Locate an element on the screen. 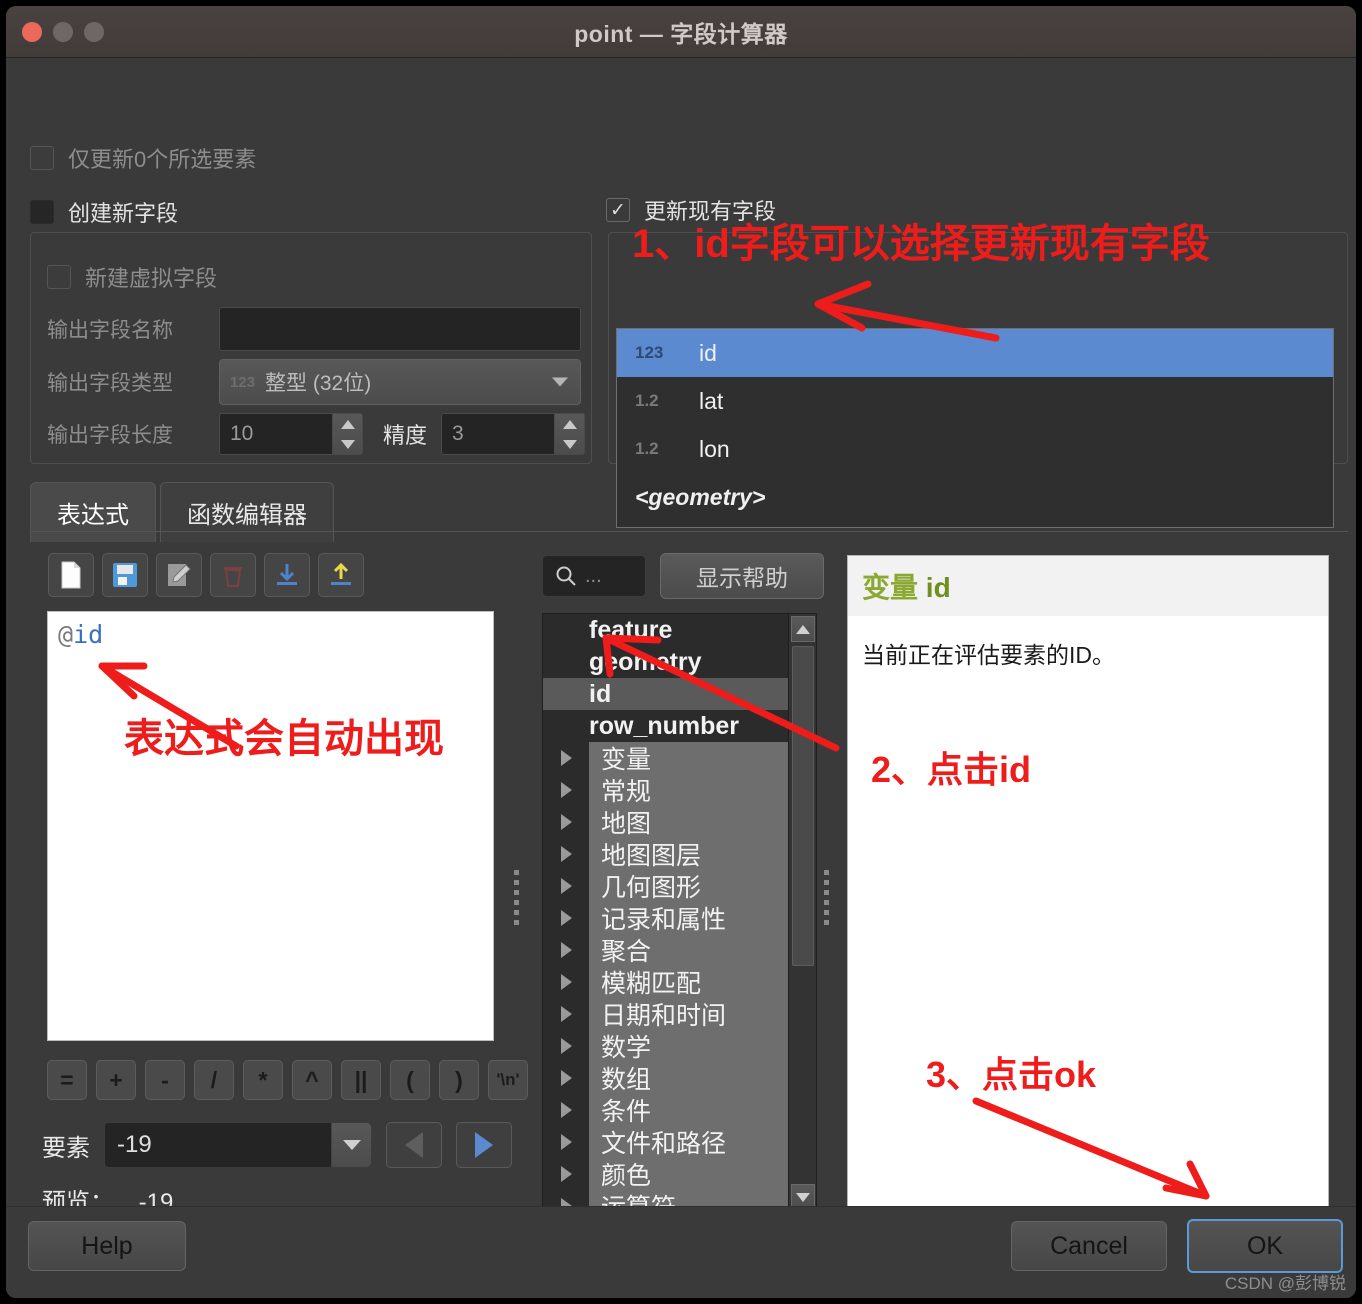  help-button: Help is located at coordinates (107, 1246).